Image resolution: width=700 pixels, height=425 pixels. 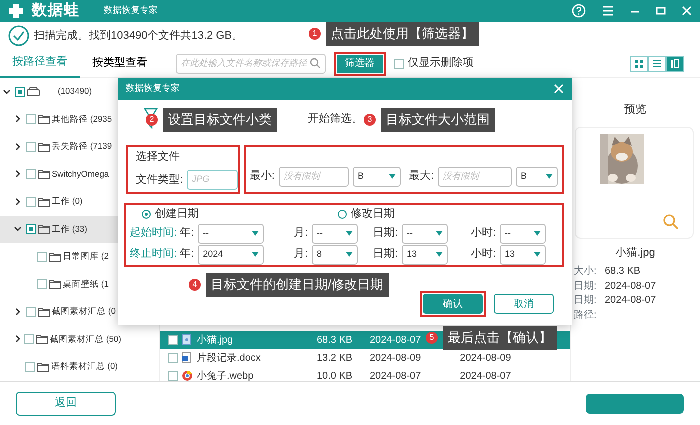 I want to click on grid-view-button, so click(x=639, y=64).